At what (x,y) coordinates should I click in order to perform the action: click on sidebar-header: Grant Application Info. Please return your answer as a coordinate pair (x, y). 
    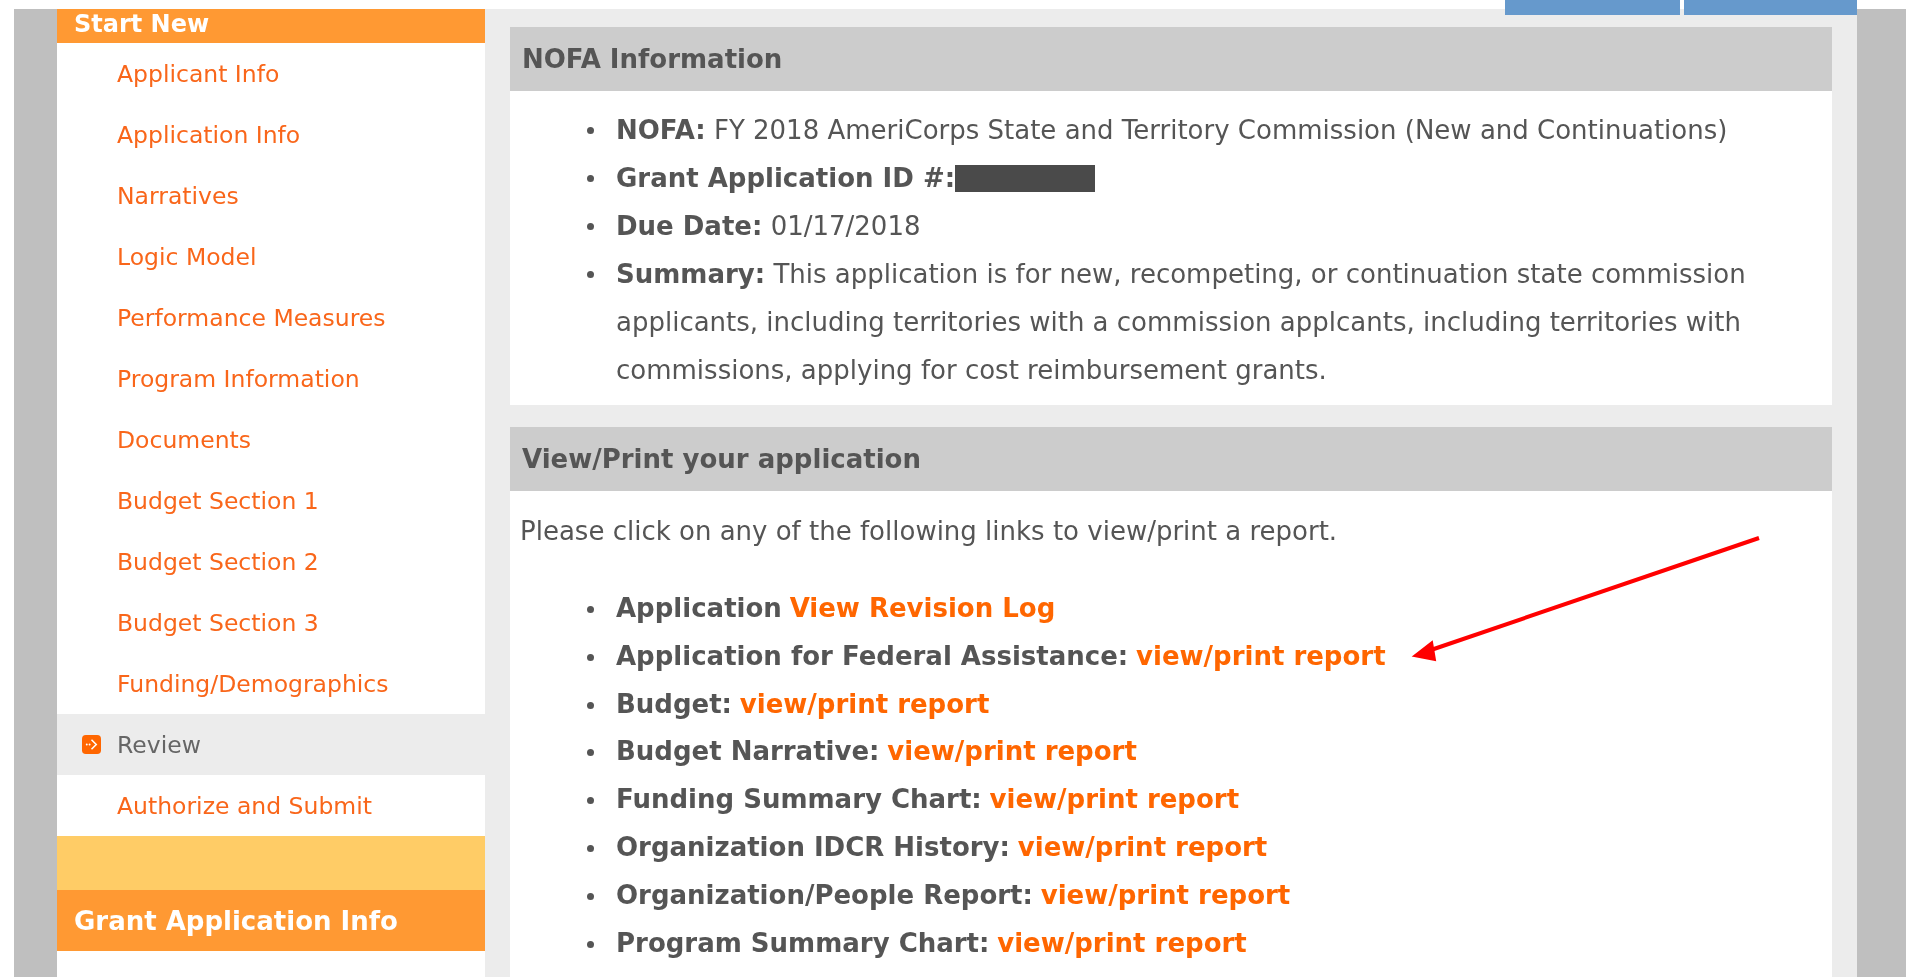
    Looking at the image, I should click on (271, 920).